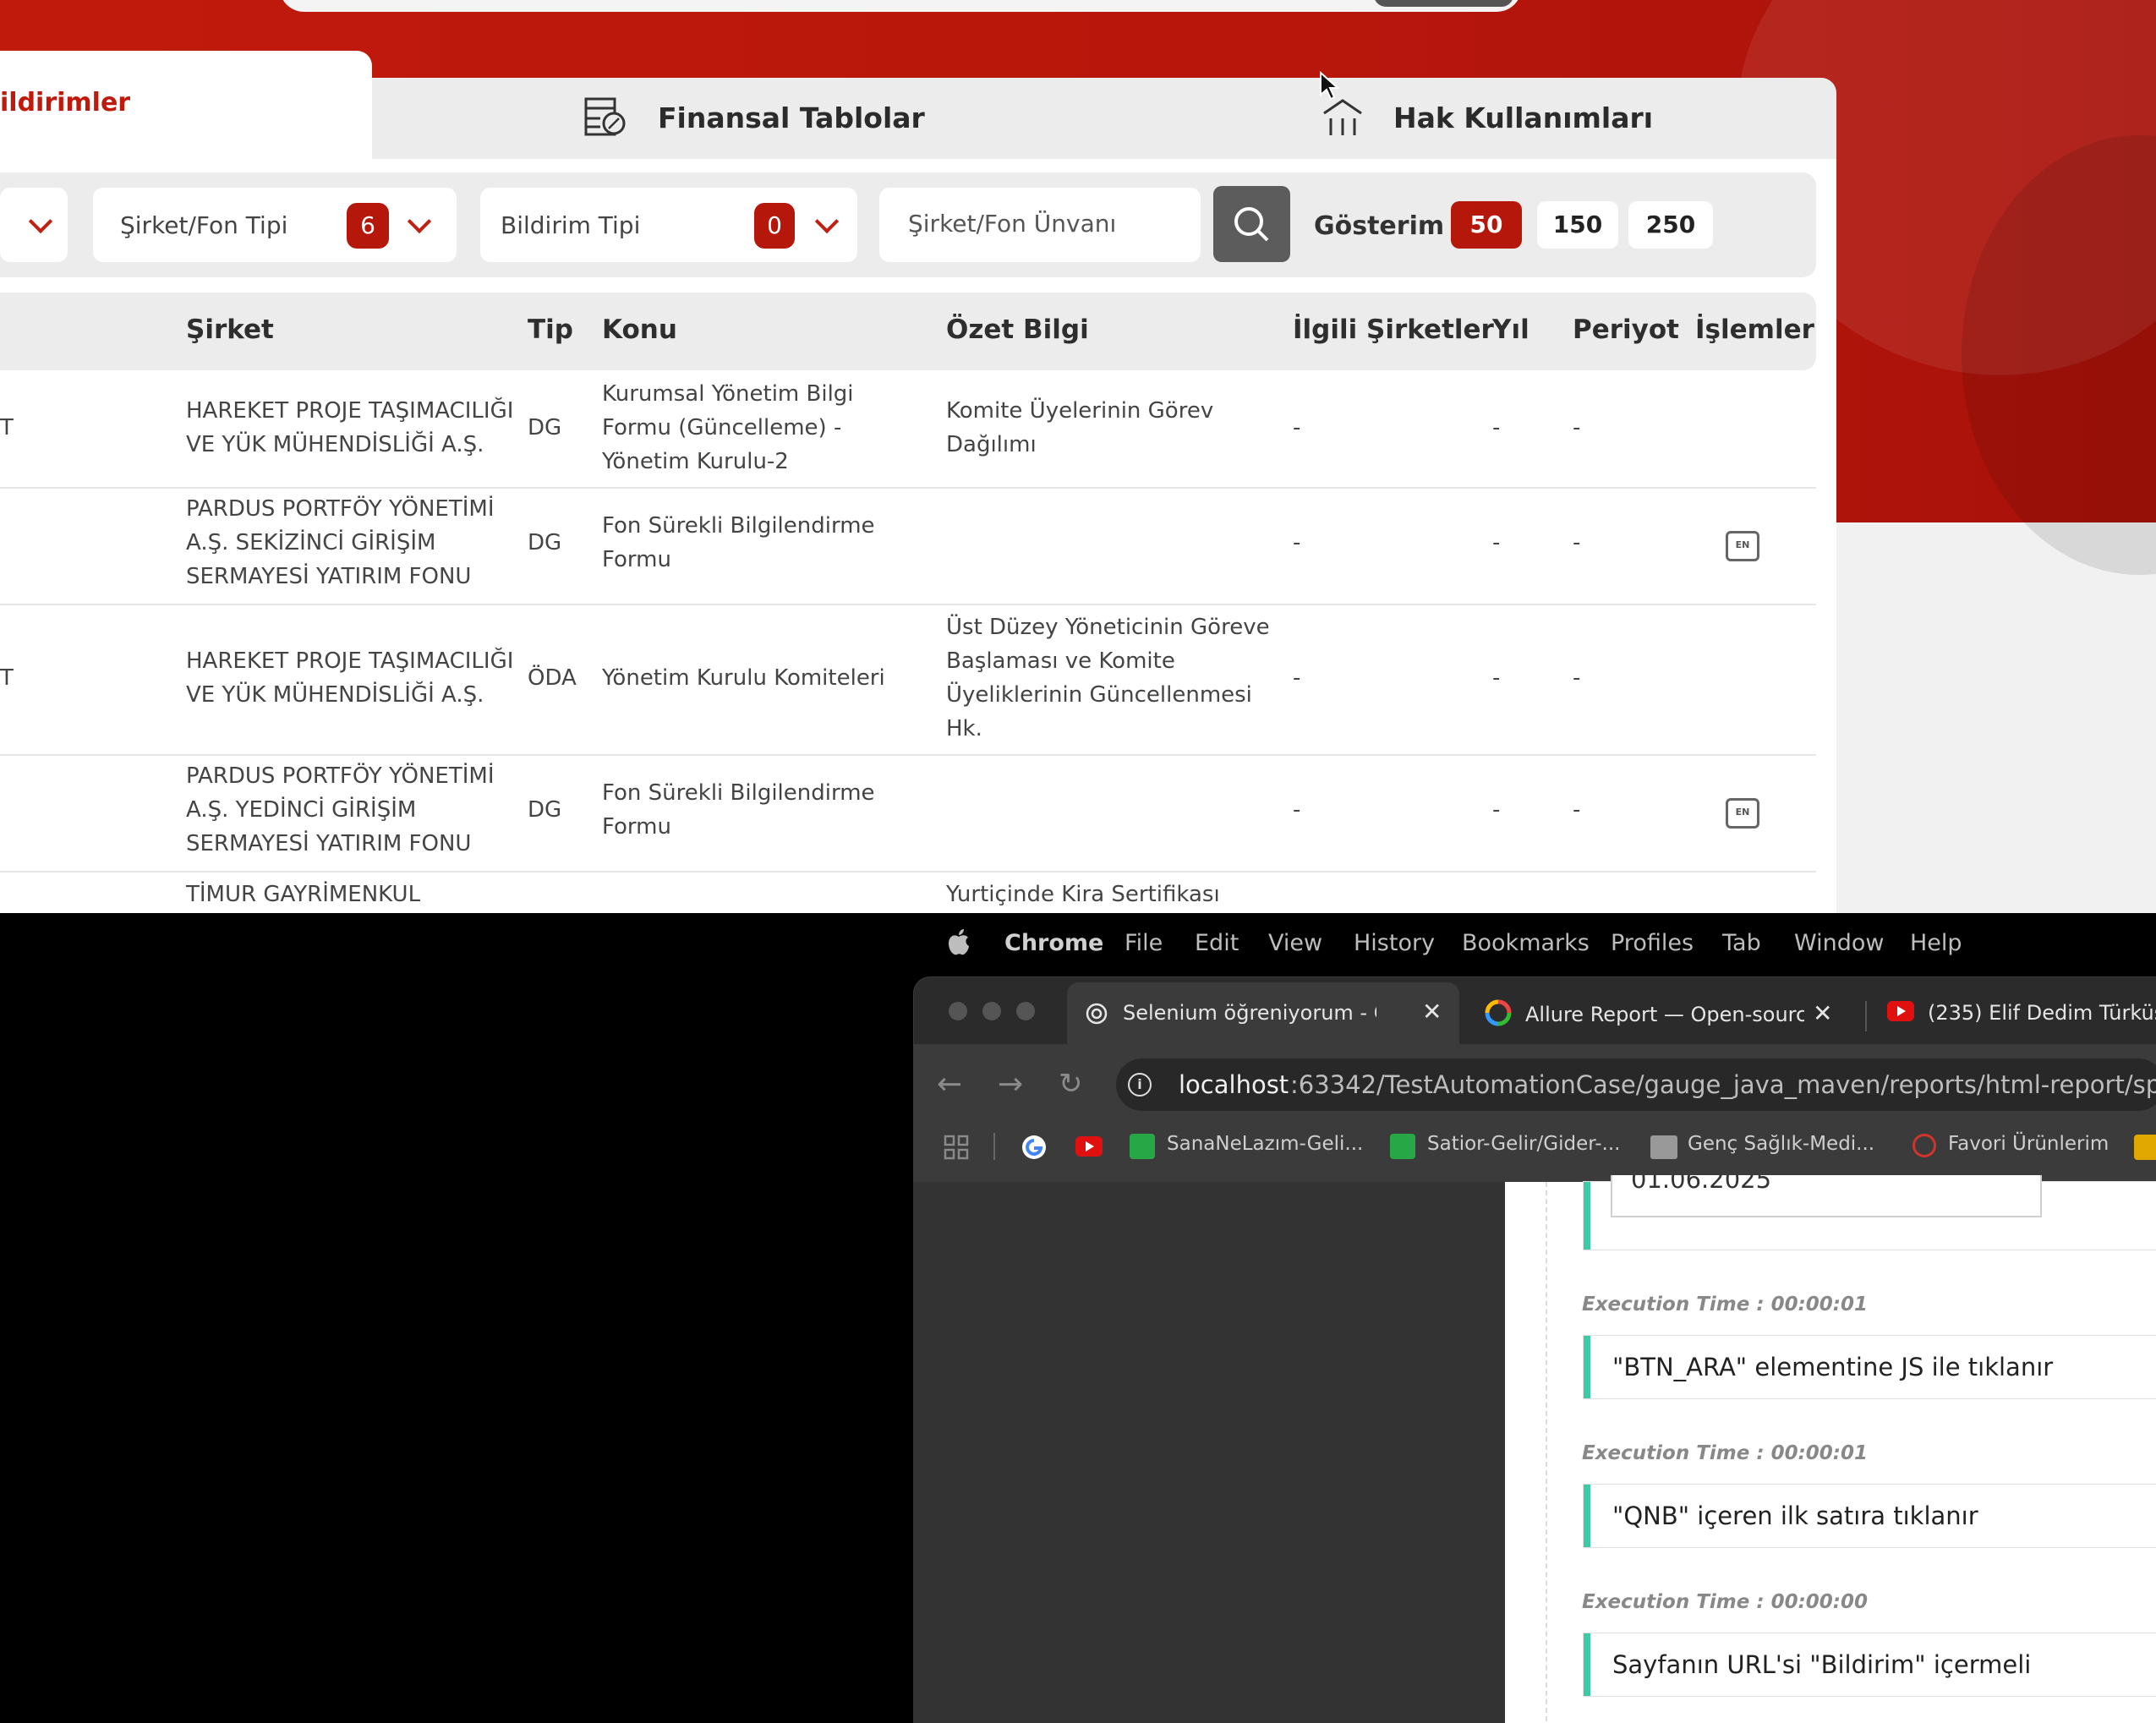  What do you see at coordinates (774, 226) in the screenshot?
I see `notice-type-count-badge: 0` at bounding box center [774, 226].